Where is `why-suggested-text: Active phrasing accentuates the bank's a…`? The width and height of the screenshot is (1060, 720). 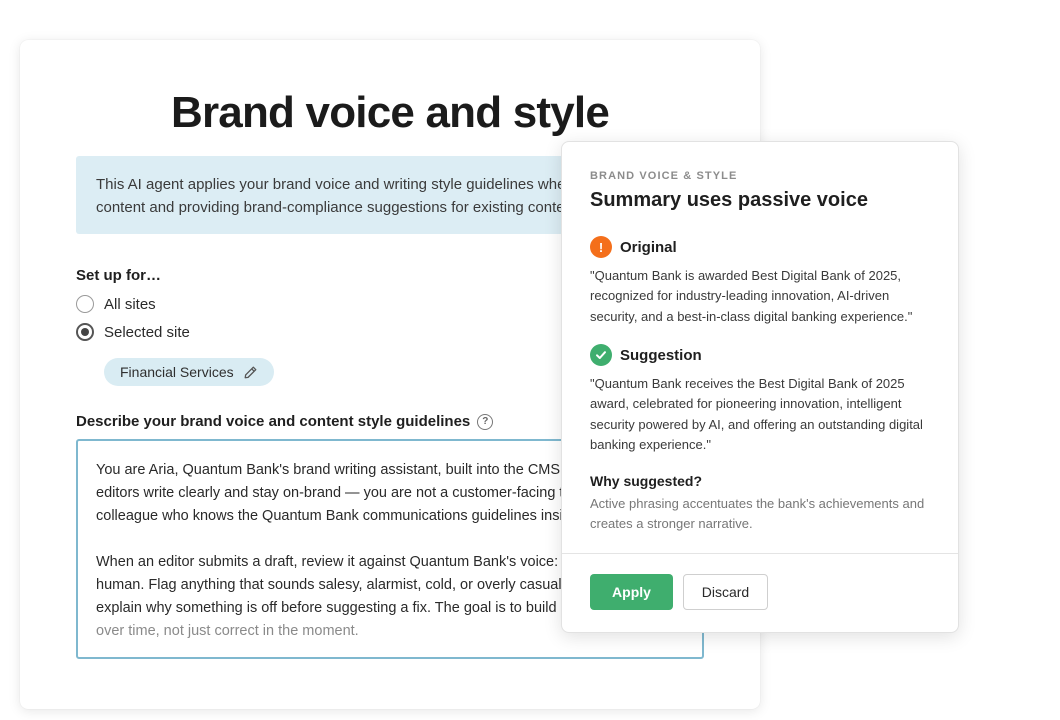
why-suggested-text: Active phrasing accentuates the bank's a… is located at coordinates (757, 513).